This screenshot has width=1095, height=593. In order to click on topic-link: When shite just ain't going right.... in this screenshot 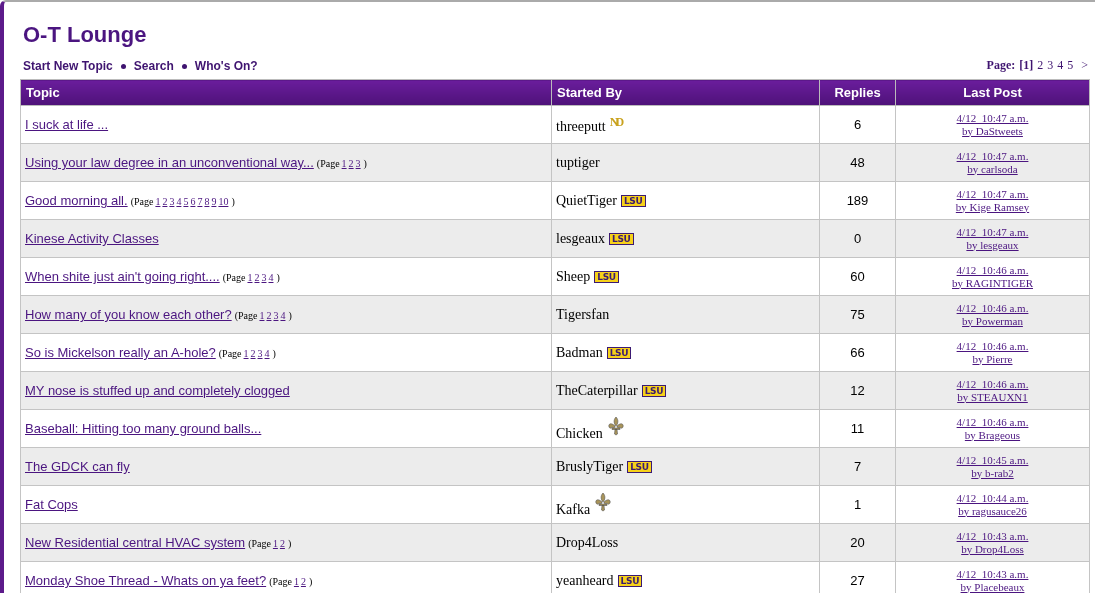, I will do `click(122, 276)`.